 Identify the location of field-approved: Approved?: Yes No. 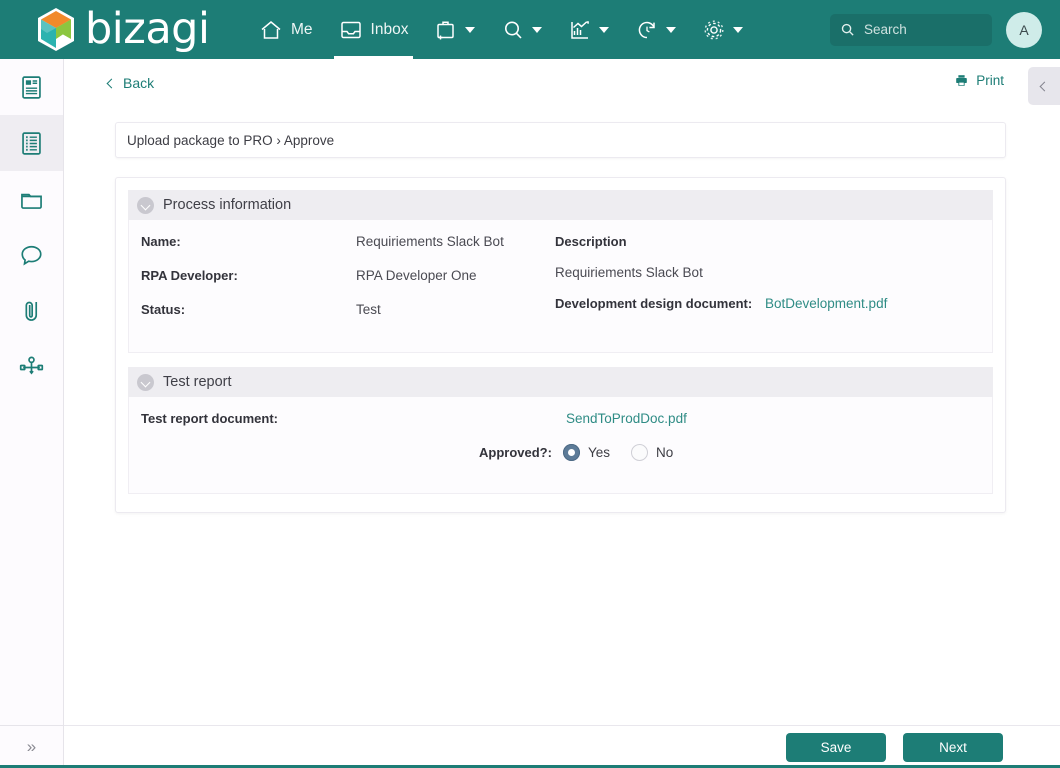
(560, 452).